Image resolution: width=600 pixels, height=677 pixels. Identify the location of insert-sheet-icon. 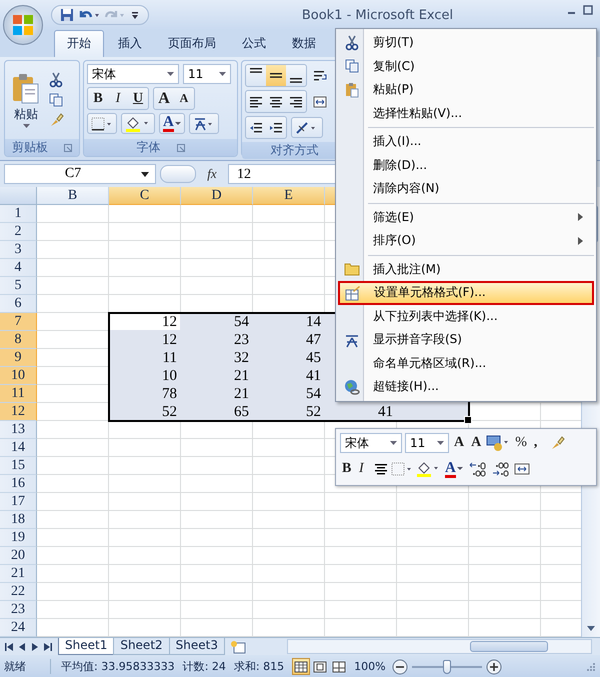
(237, 647).